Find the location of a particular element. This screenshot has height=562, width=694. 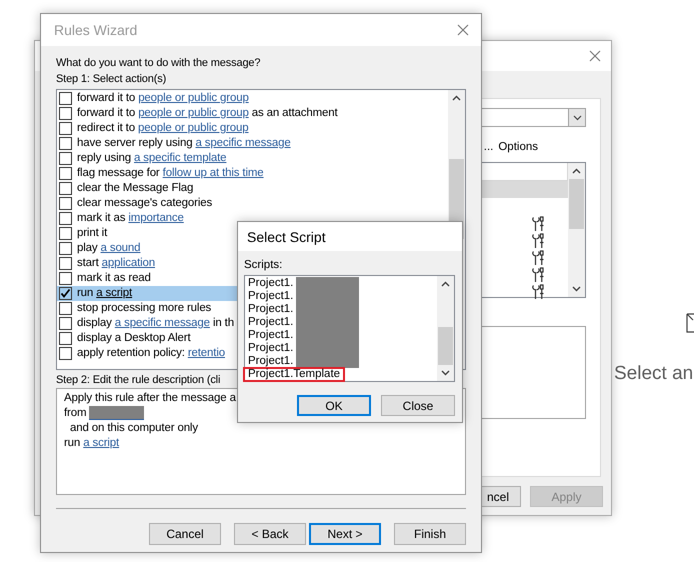

description-line: run a script is located at coordinates (92, 443).